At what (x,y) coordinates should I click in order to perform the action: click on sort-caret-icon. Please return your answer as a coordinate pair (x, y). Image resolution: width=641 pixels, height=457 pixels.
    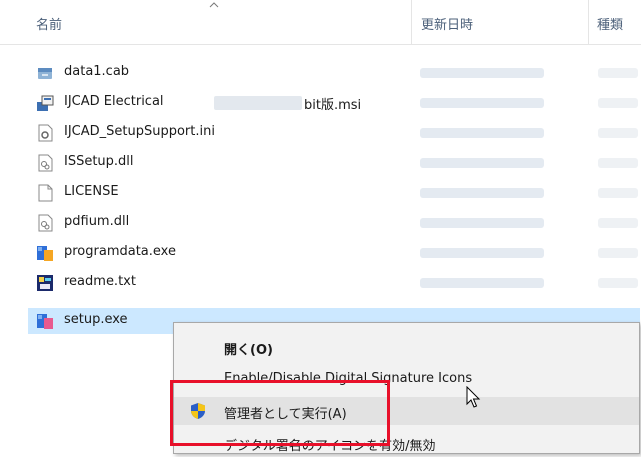
    Looking at the image, I should click on (214, 5).